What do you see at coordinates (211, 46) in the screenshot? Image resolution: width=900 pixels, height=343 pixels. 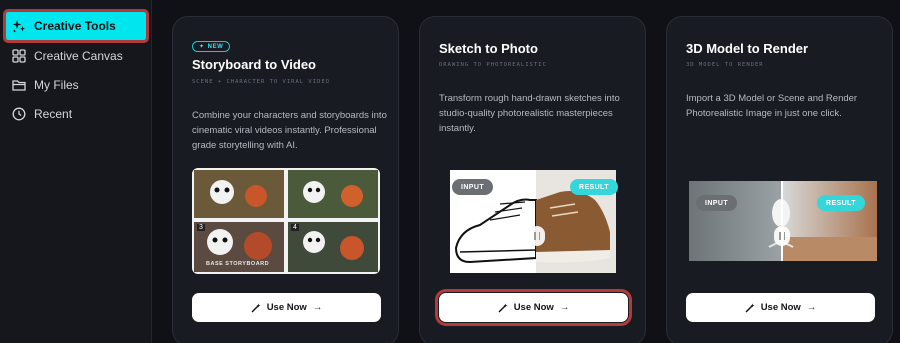 I see `new-badge: ✦ NEW` at bounding box center [211, 46].